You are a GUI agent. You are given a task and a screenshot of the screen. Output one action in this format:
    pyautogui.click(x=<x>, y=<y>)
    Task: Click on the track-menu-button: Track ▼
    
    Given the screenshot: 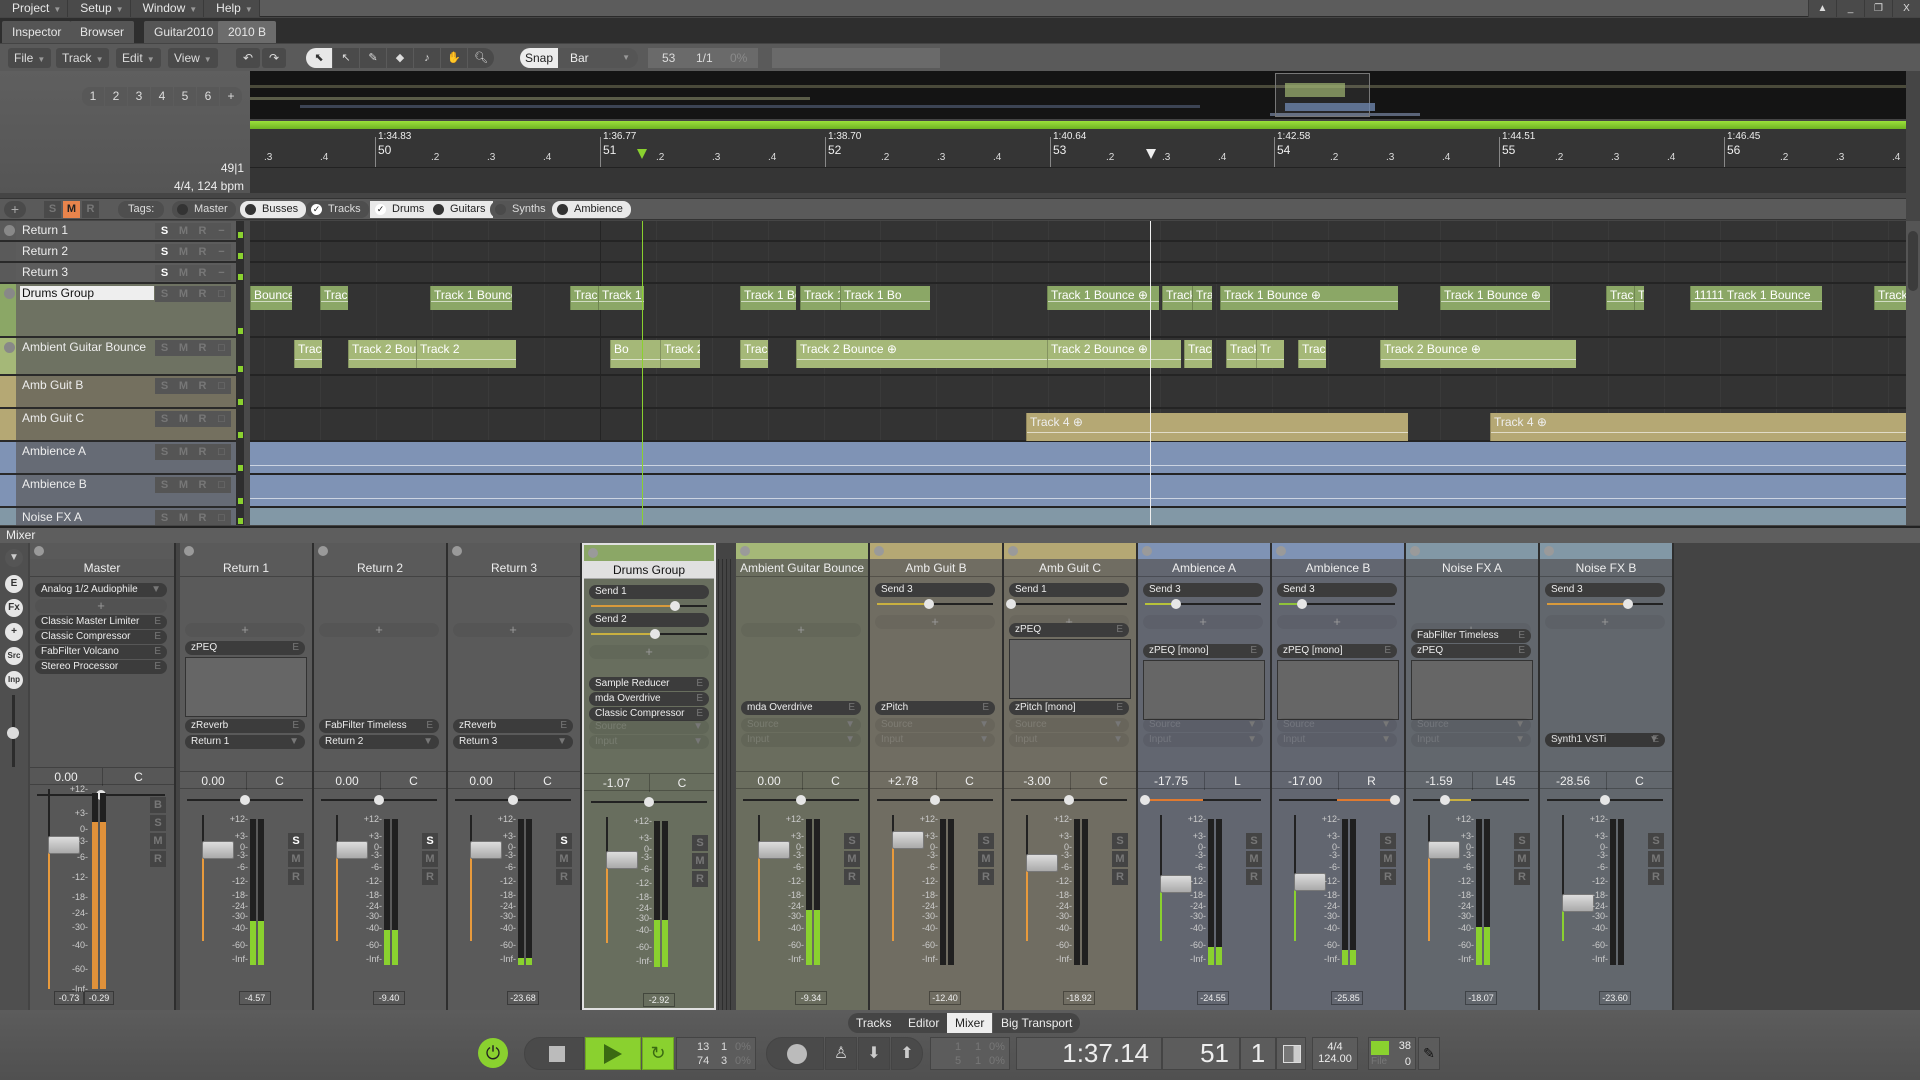 What is the action you would take?
    pyautogui.click(x=83, y=58)
    